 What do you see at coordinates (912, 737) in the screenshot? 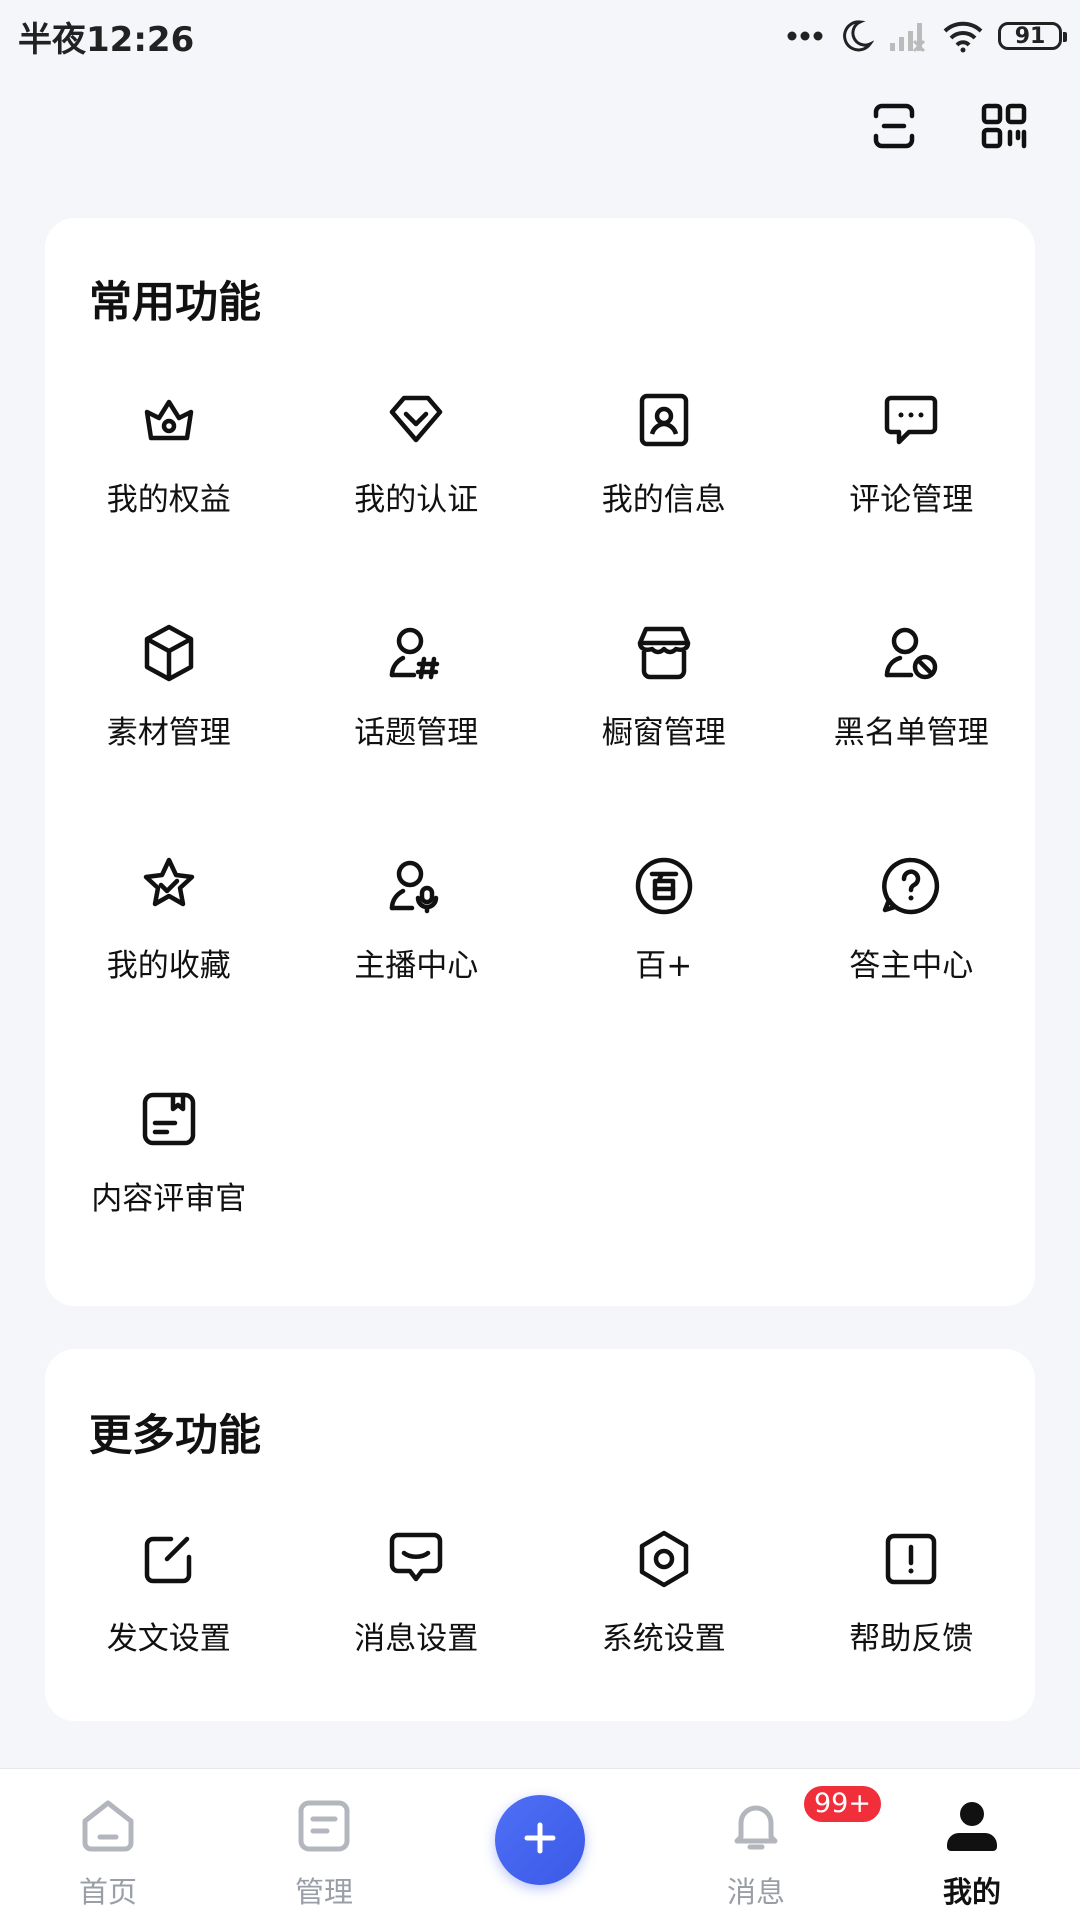
I see `blacklist-management-item: 黑名单管理` at bounding box center [912, 737].